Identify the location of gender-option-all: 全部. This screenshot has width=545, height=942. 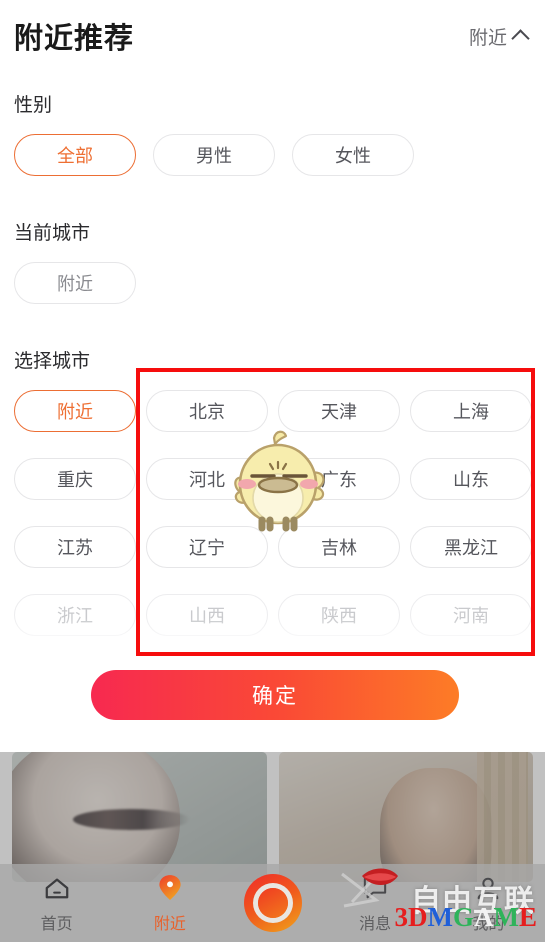
(75, 155).